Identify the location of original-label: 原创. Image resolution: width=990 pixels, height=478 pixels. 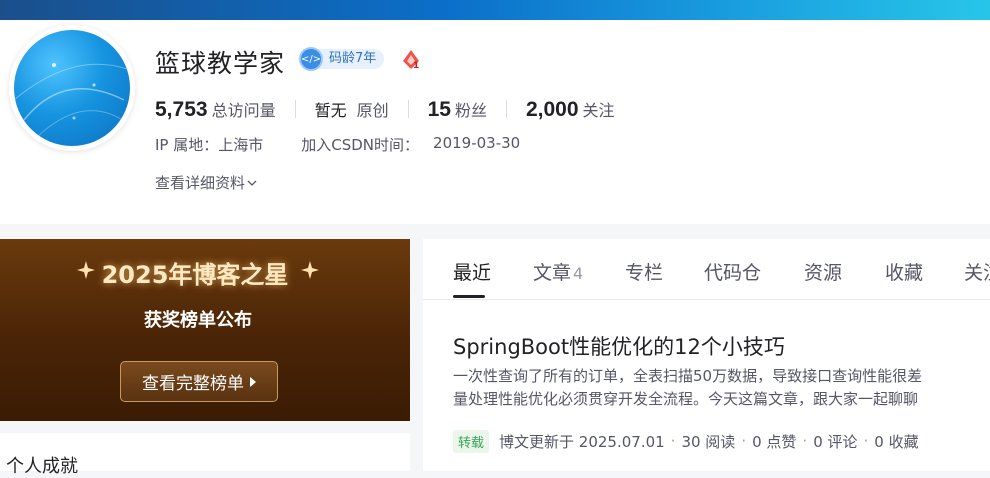
(372, 110).